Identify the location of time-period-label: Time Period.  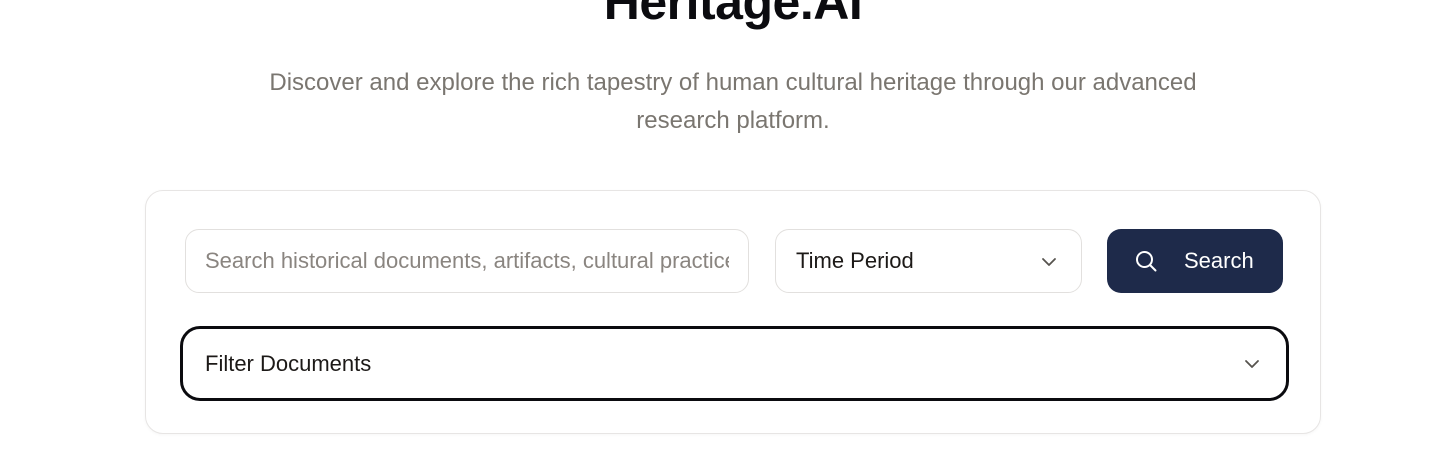
(855, 260).